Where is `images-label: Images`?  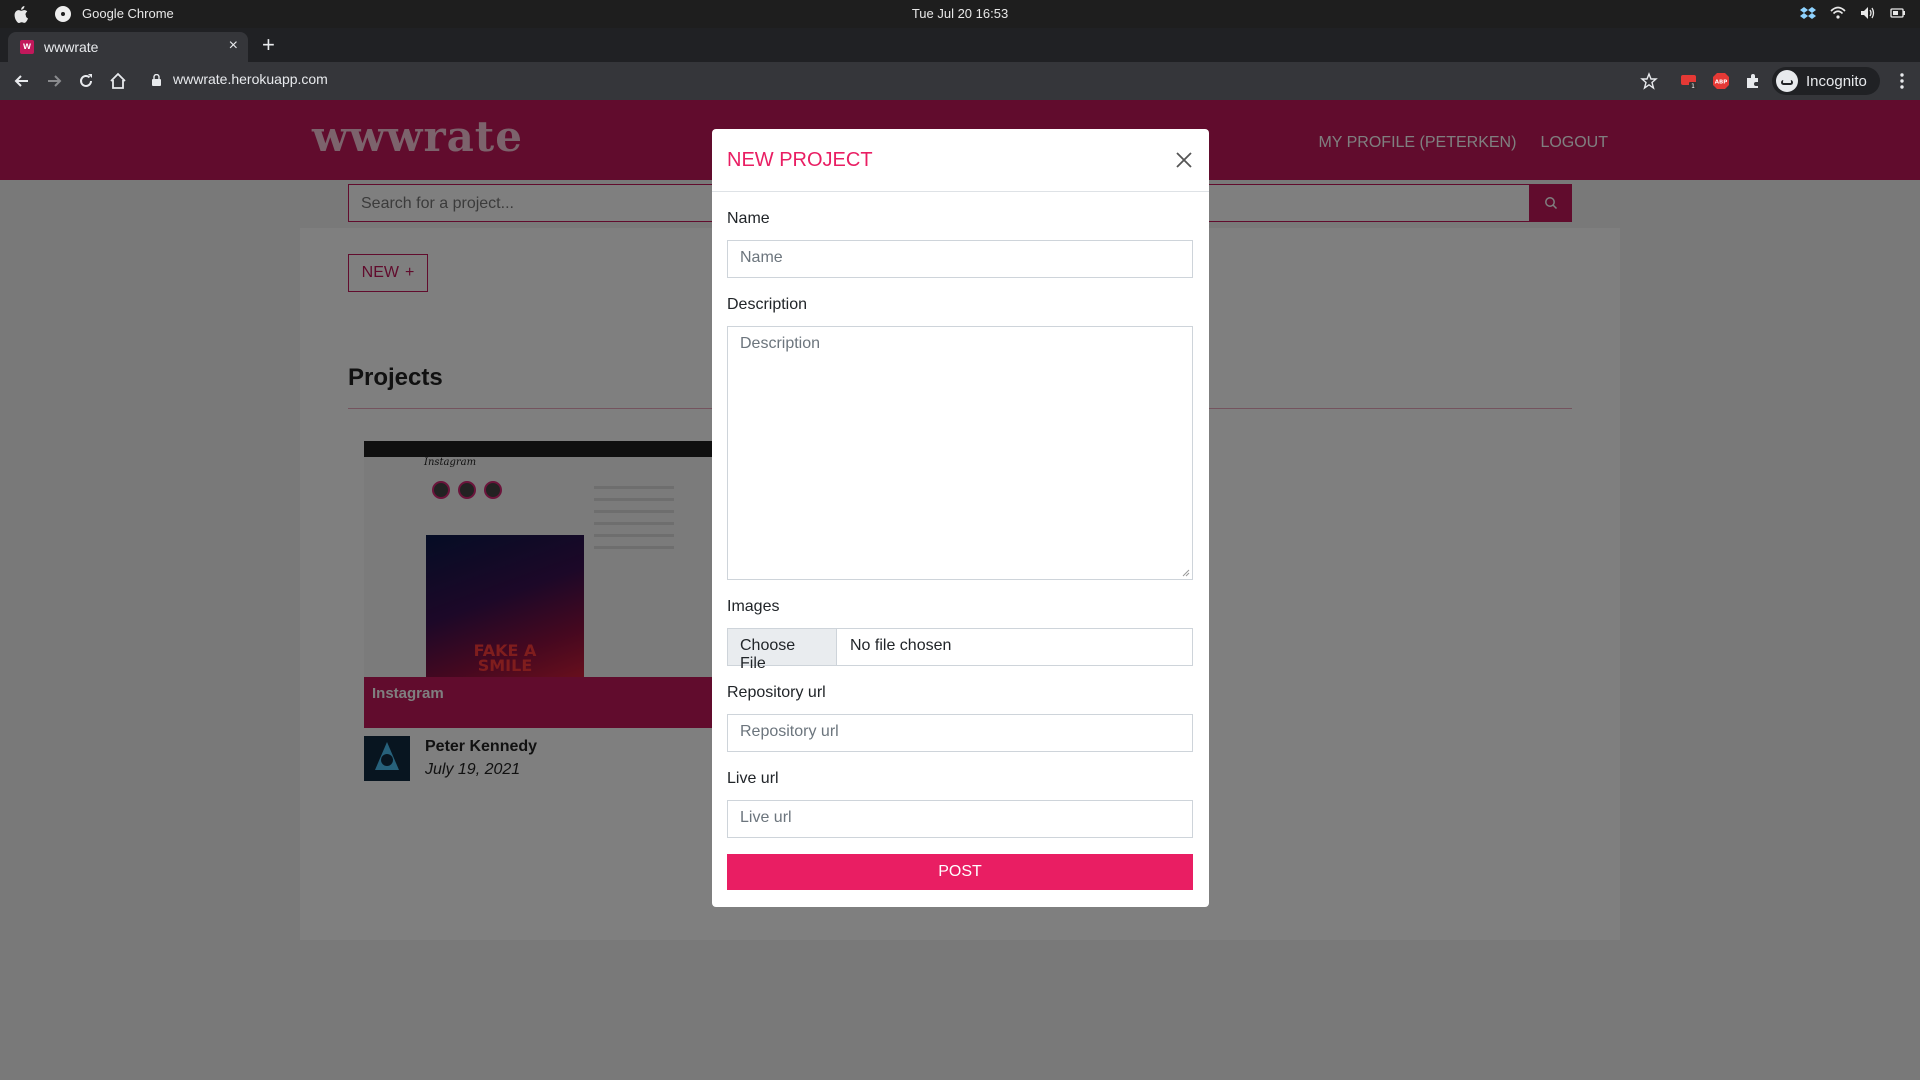
images-label: Images is located at coordinates (753, 606).